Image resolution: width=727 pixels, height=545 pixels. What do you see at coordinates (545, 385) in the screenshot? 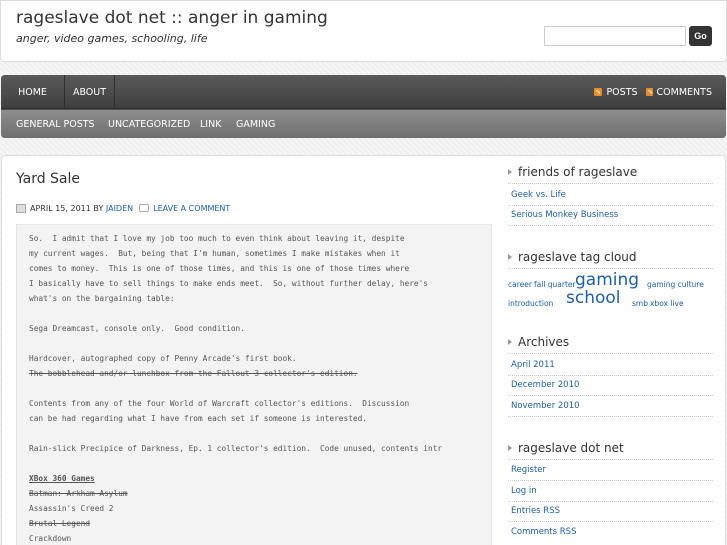
I see `archive-link-december-2010: December 2010` at bounding box center [545, 385].